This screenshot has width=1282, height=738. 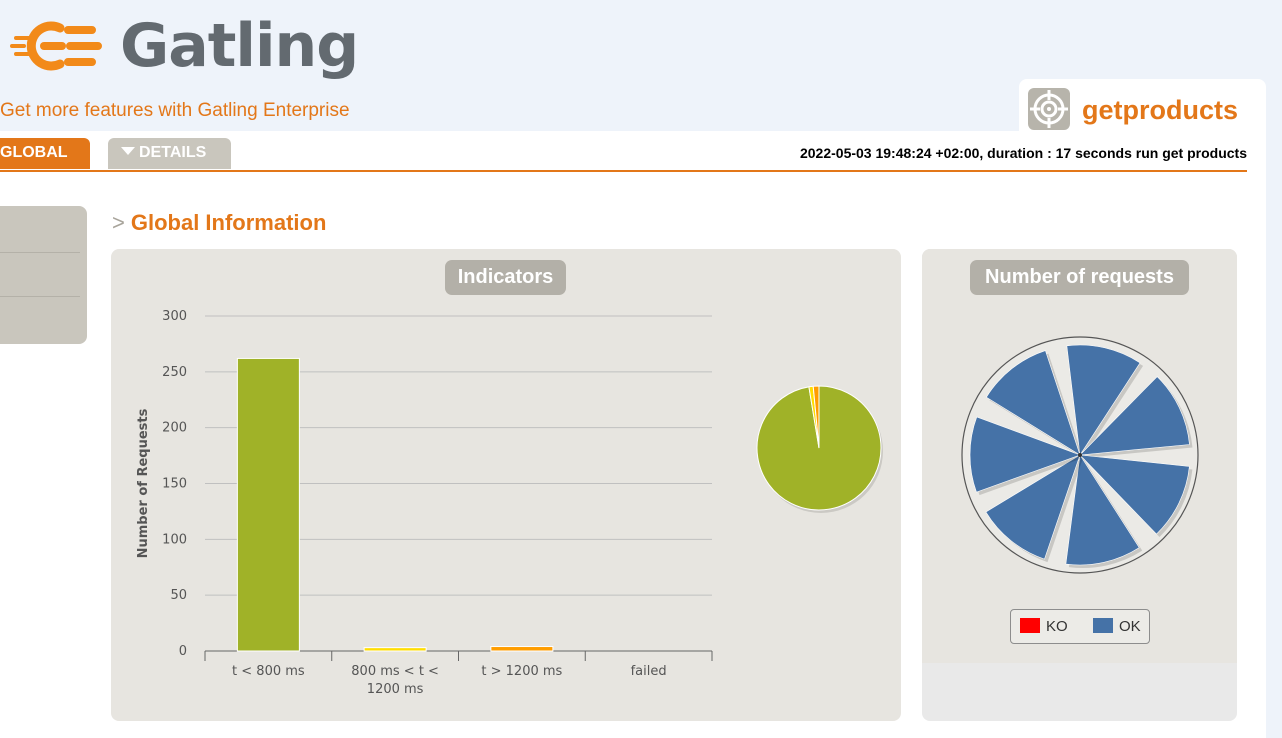 What do you see at coordinates (1030, 625) in the screenshot?
I see `legend-ko-swatch` at bounding box center [1030, 625].